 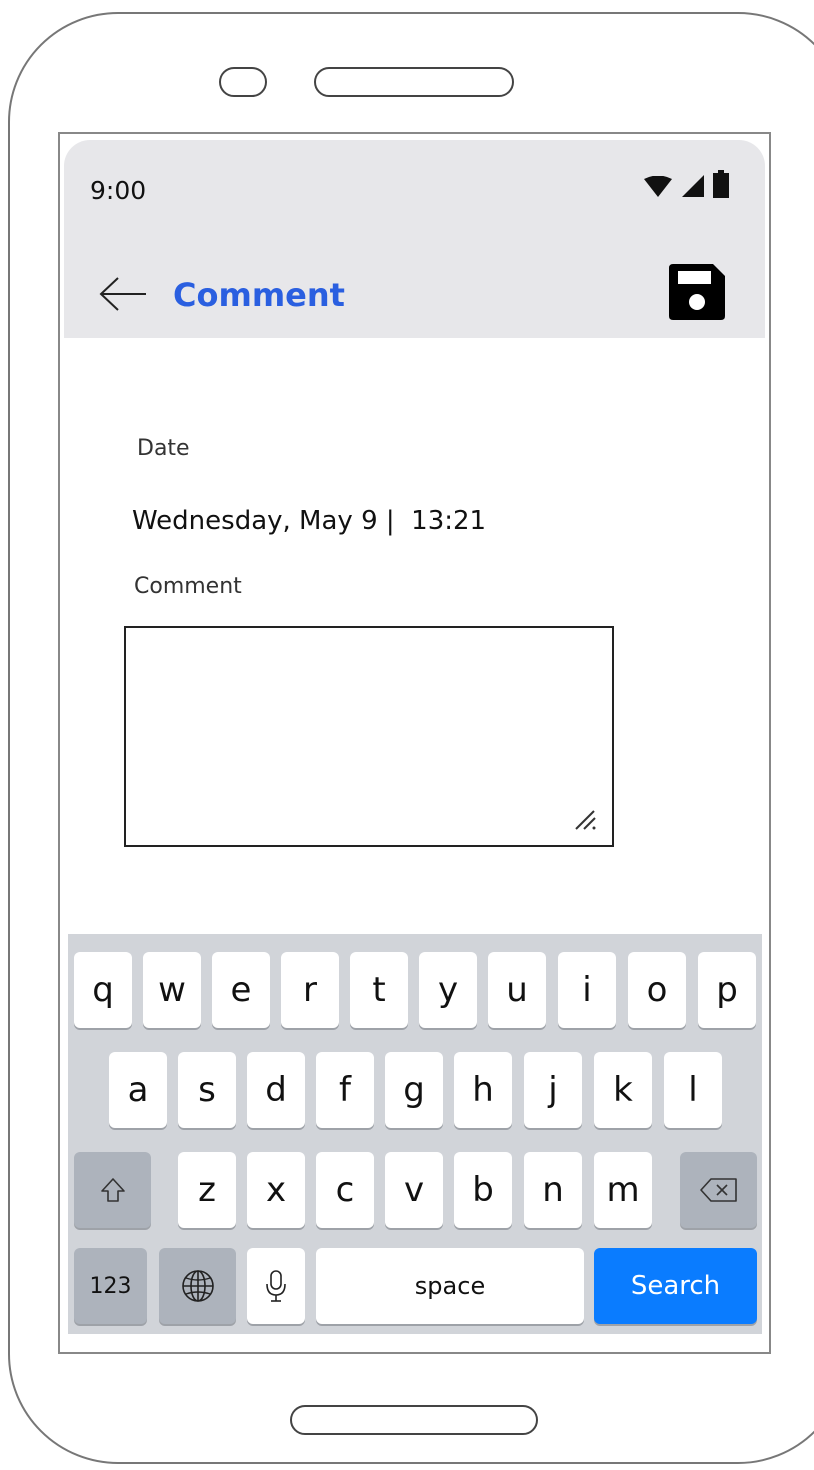 I want to click on key-c: c, so click(x=345, y=1190).